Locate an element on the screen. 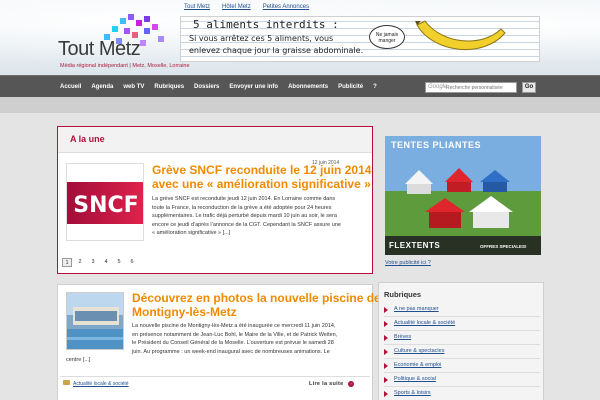 This screenshot has width=600, height=400. sub-navigation-bar is located at coordinates (300, 105).